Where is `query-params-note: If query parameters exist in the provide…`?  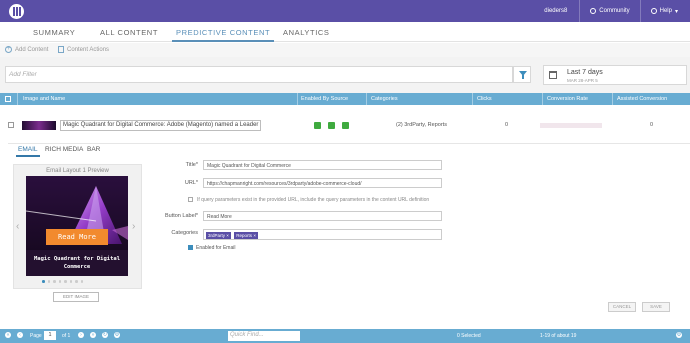 query-params-note: If query parameters exist in the provide… is located at coordinates (313, 200).